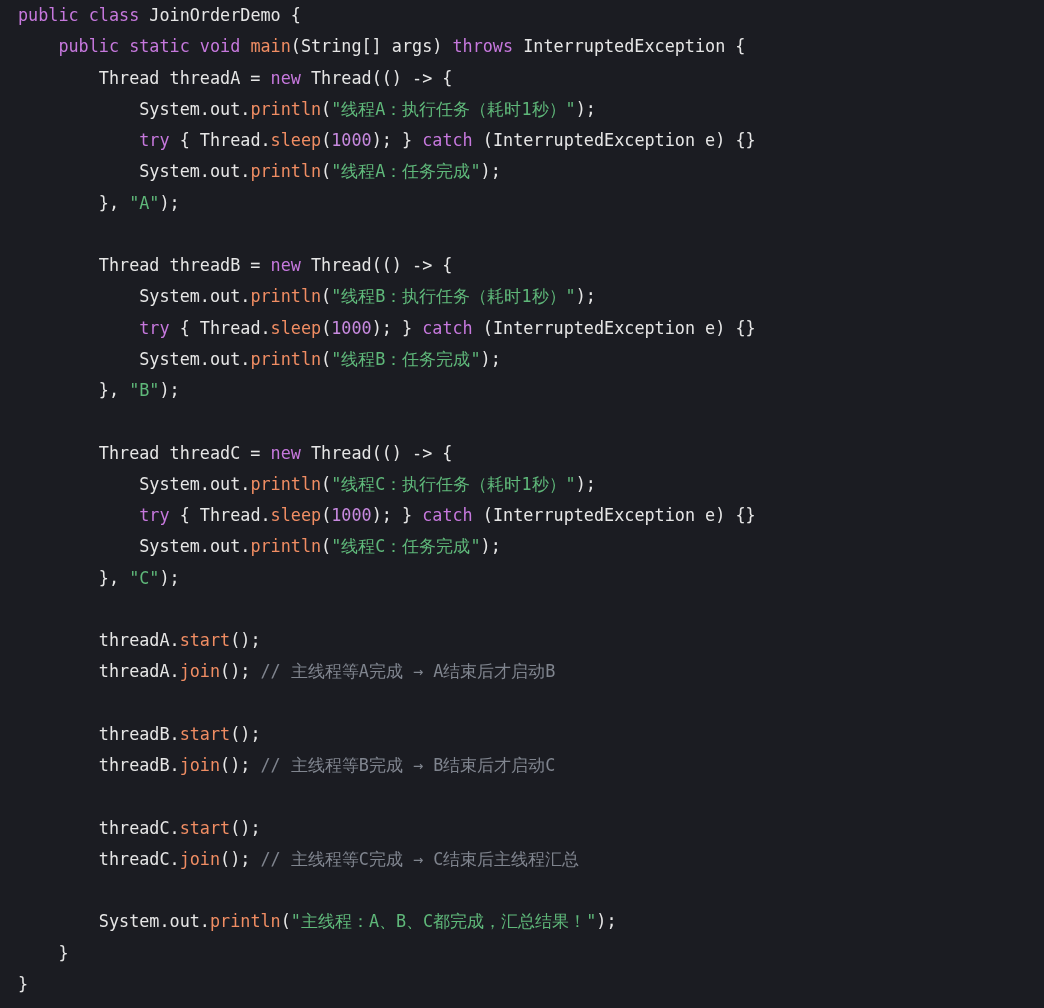  I want to click on code-line: threadA.start();, so click(179, 640).